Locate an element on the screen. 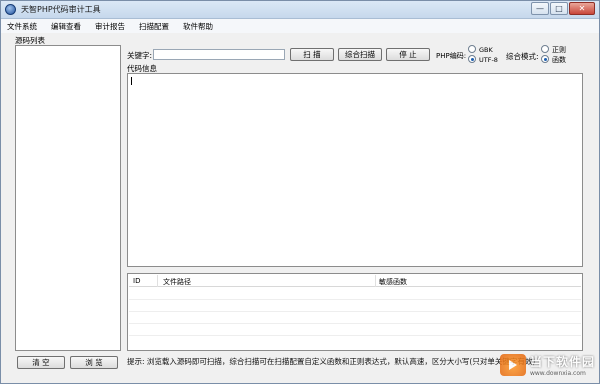 This screenshot has width=600, height=384. column-header-sensitive-function: 敏感函数 is located at coordinates (393, 282).